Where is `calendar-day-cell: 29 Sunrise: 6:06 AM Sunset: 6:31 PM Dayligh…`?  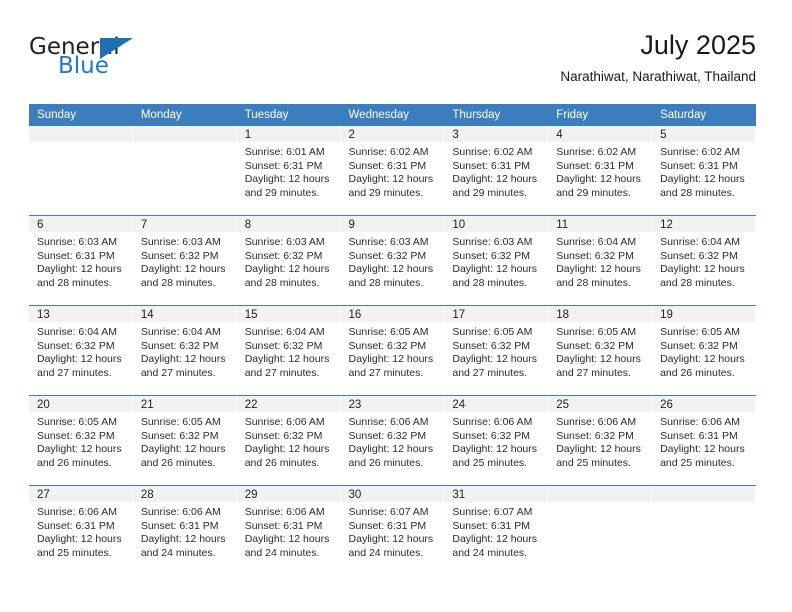 calendar-day-cell: 29 Sunrise: 6:06 AM Sunset: 6:31 PM Dayligh… is located at coordinates (288, 530).